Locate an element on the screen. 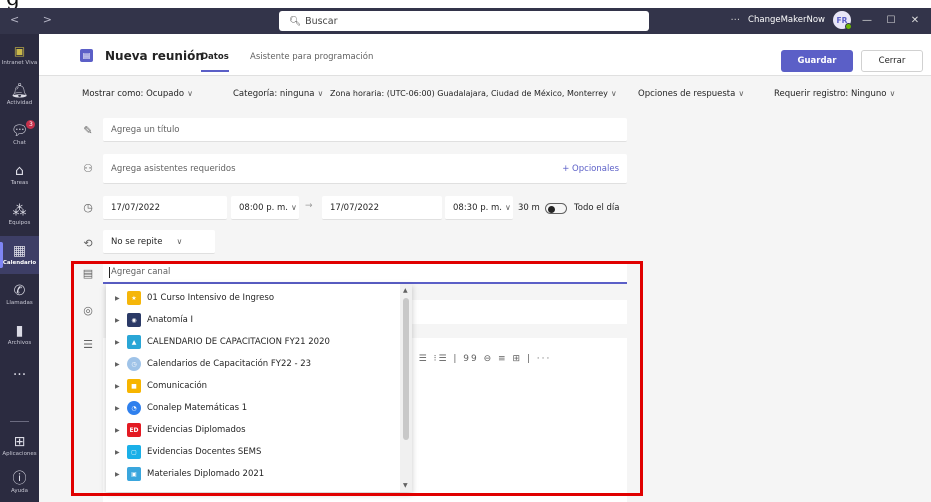  rail-item-calls: ✆ Llamadas is located at coordinates (19, 295).